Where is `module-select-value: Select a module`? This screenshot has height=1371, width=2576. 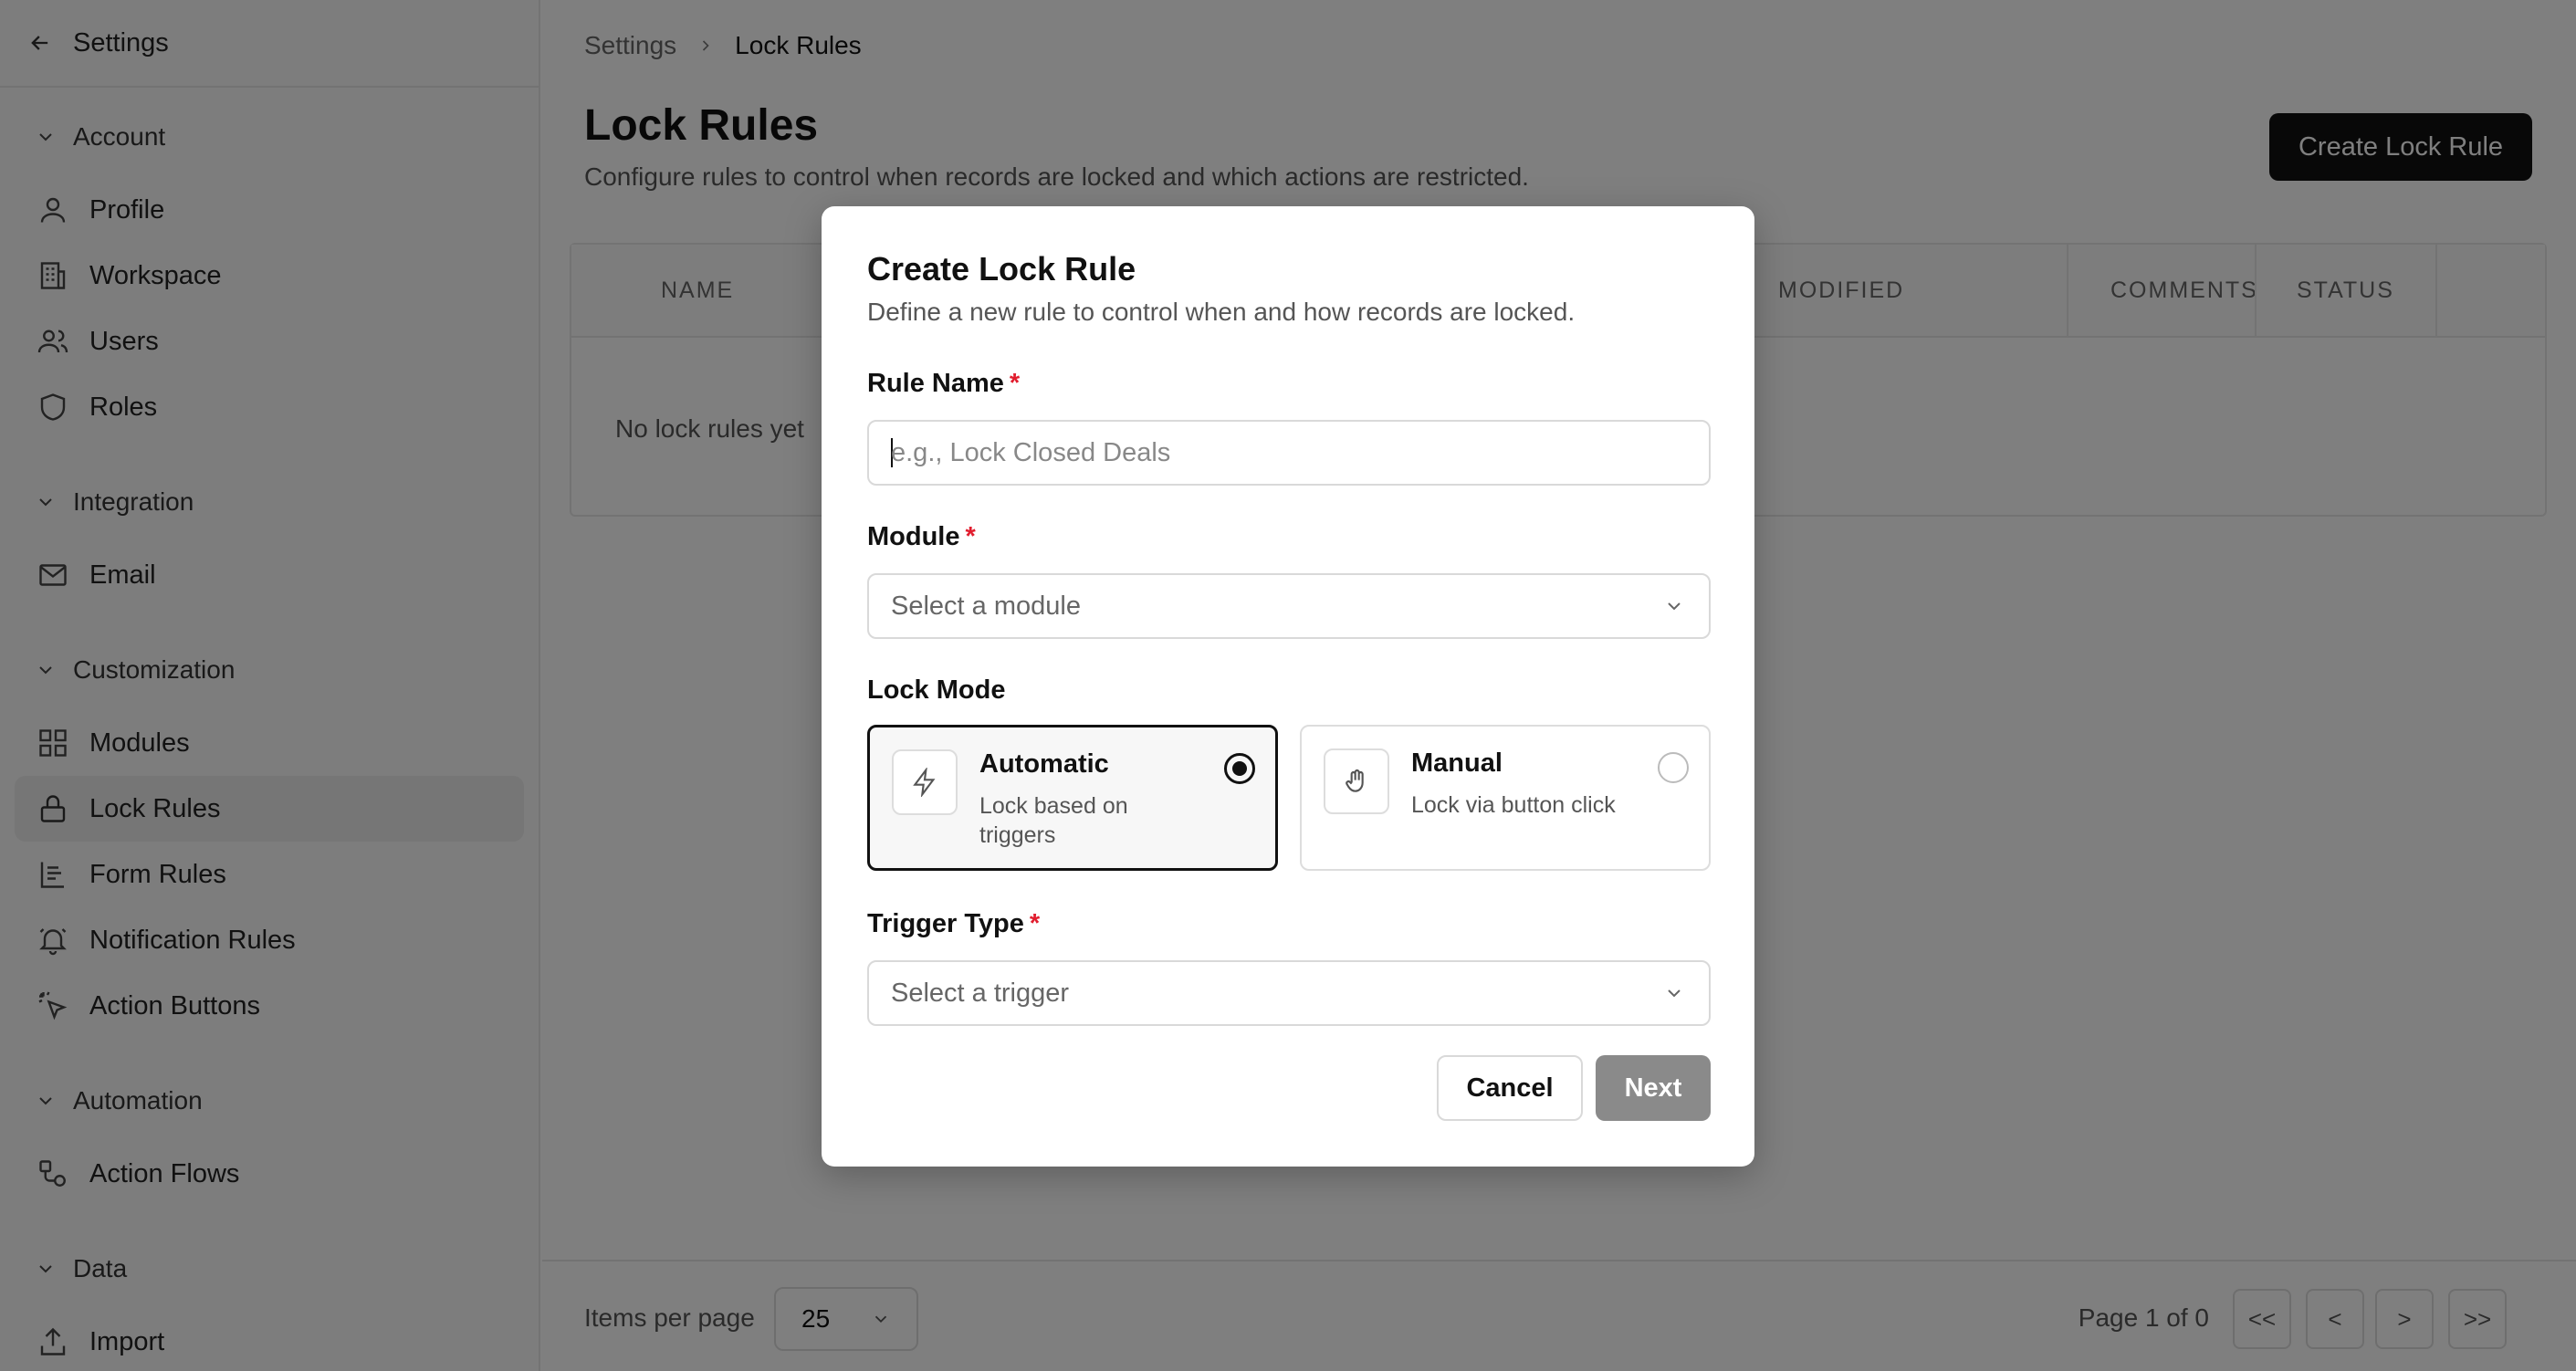
module-select-value: Select a module is located at coordinates (986, 606).